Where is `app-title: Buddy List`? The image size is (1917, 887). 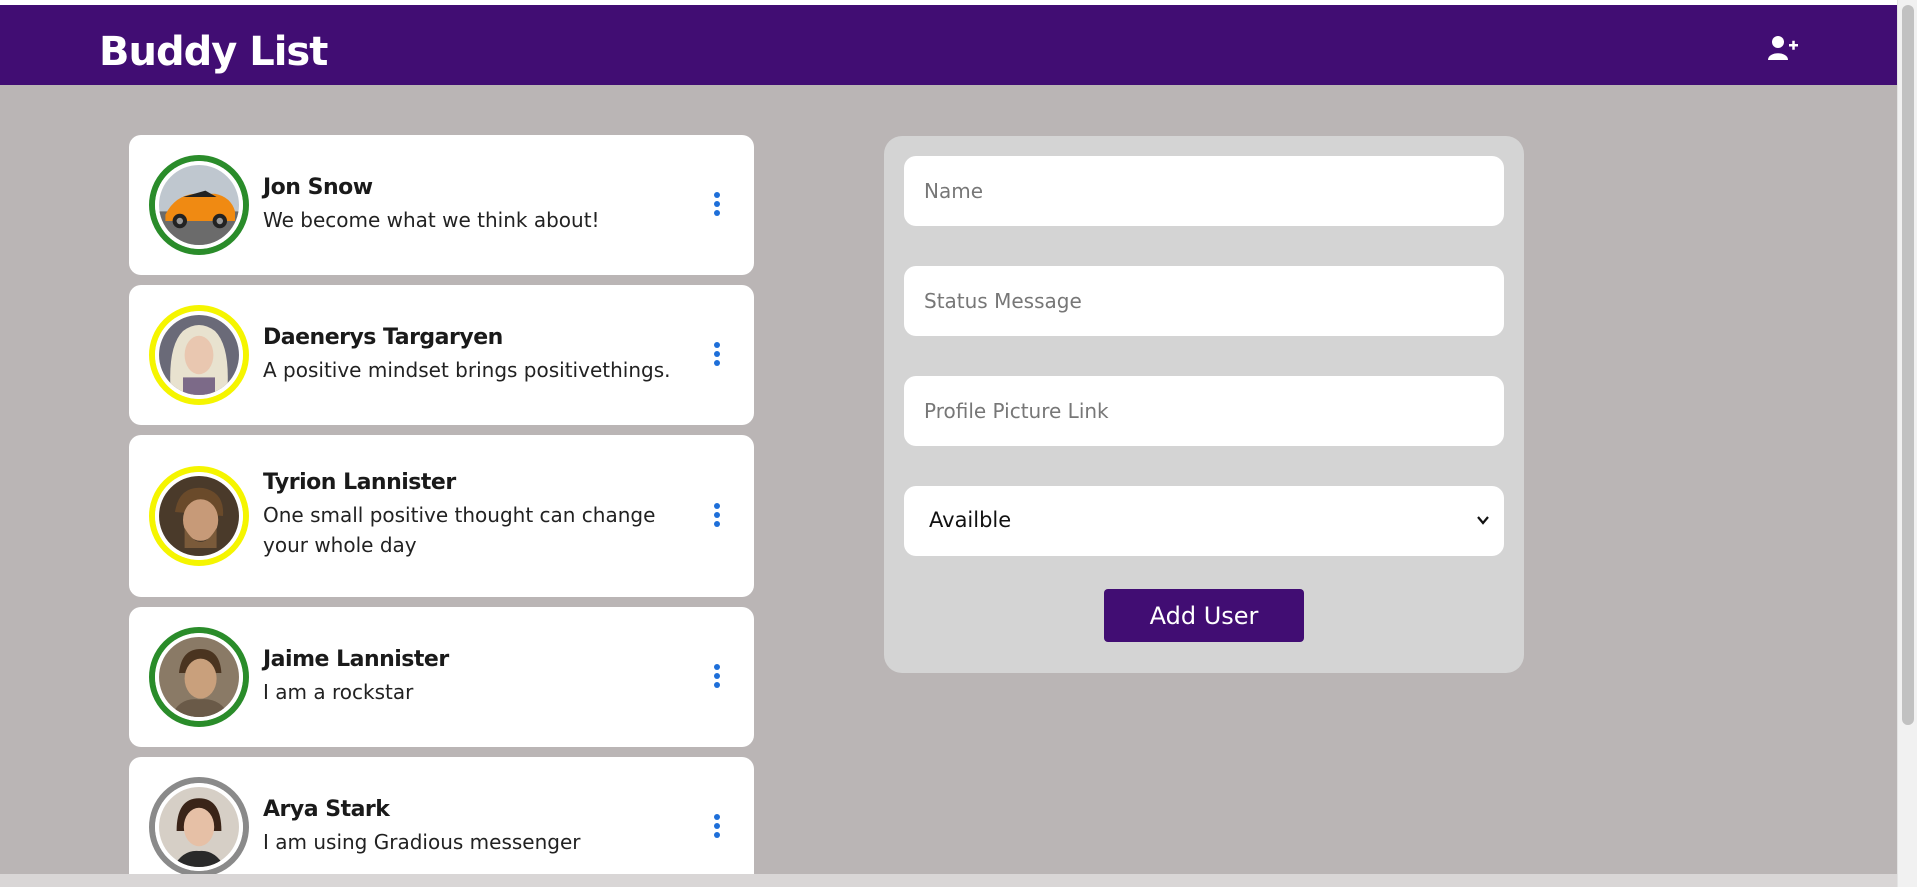
app-title: Buddy List is located at coordinates (213, 52).